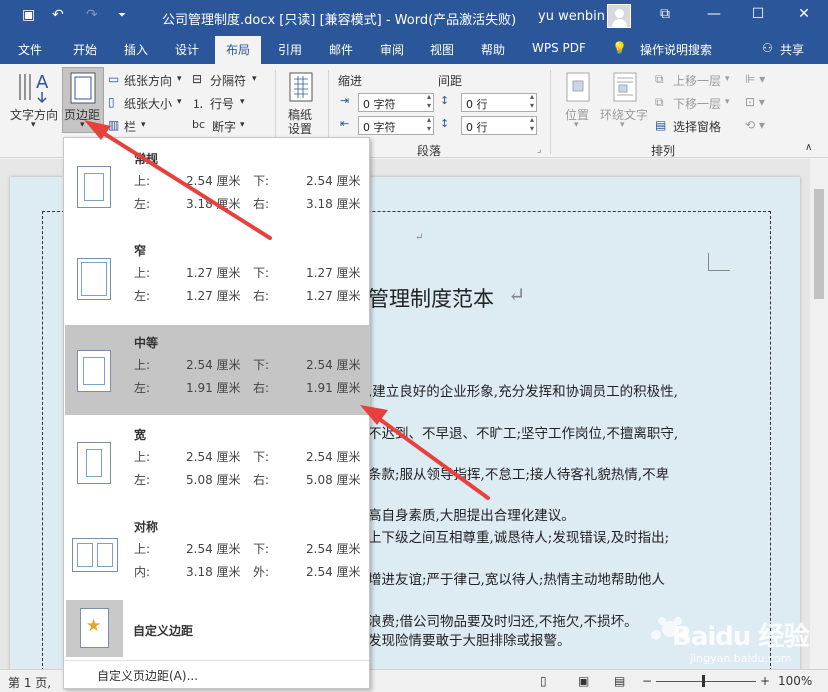  Describe the element at coordinates (714, 14) in the screenshot. I see `minimize-button: —` at that location.